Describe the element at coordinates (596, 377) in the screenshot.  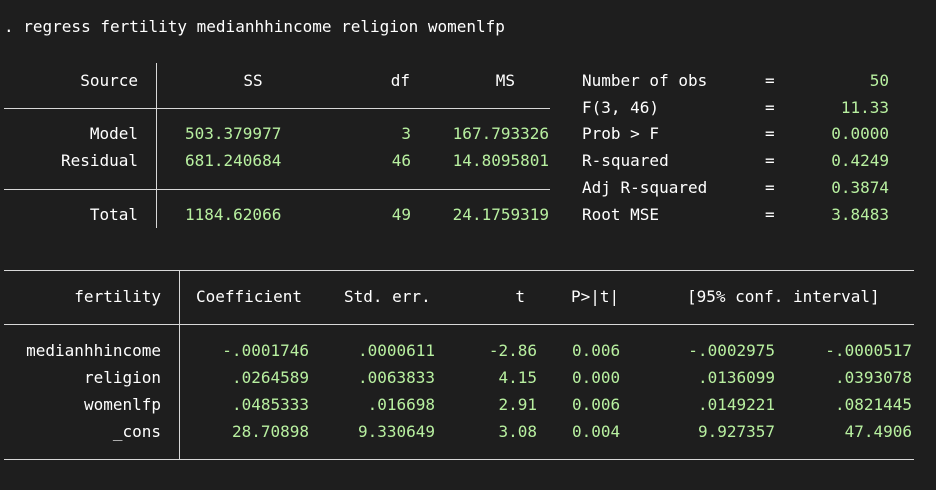
I see `coef-row-p: 0.000` at that location.